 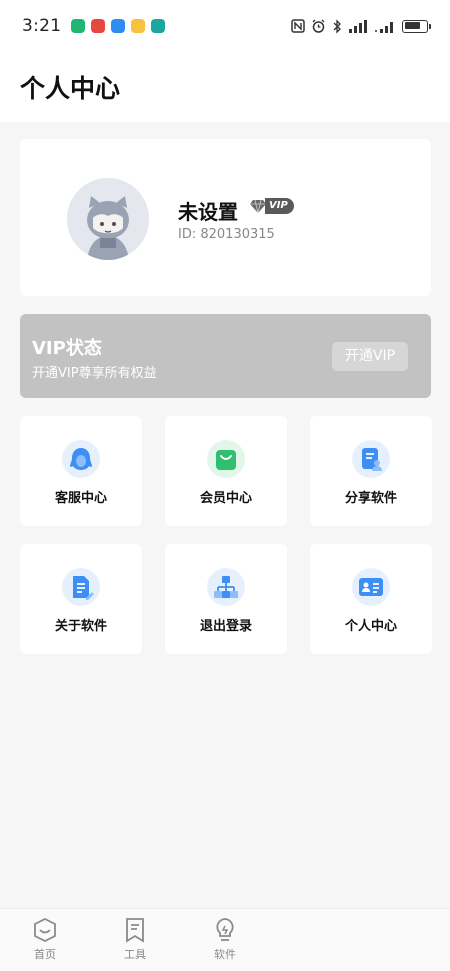 What do you see at coordinates (225, 954) in the screenshot?
I see `nav-label: 软件` at bounding box center [225, 954].